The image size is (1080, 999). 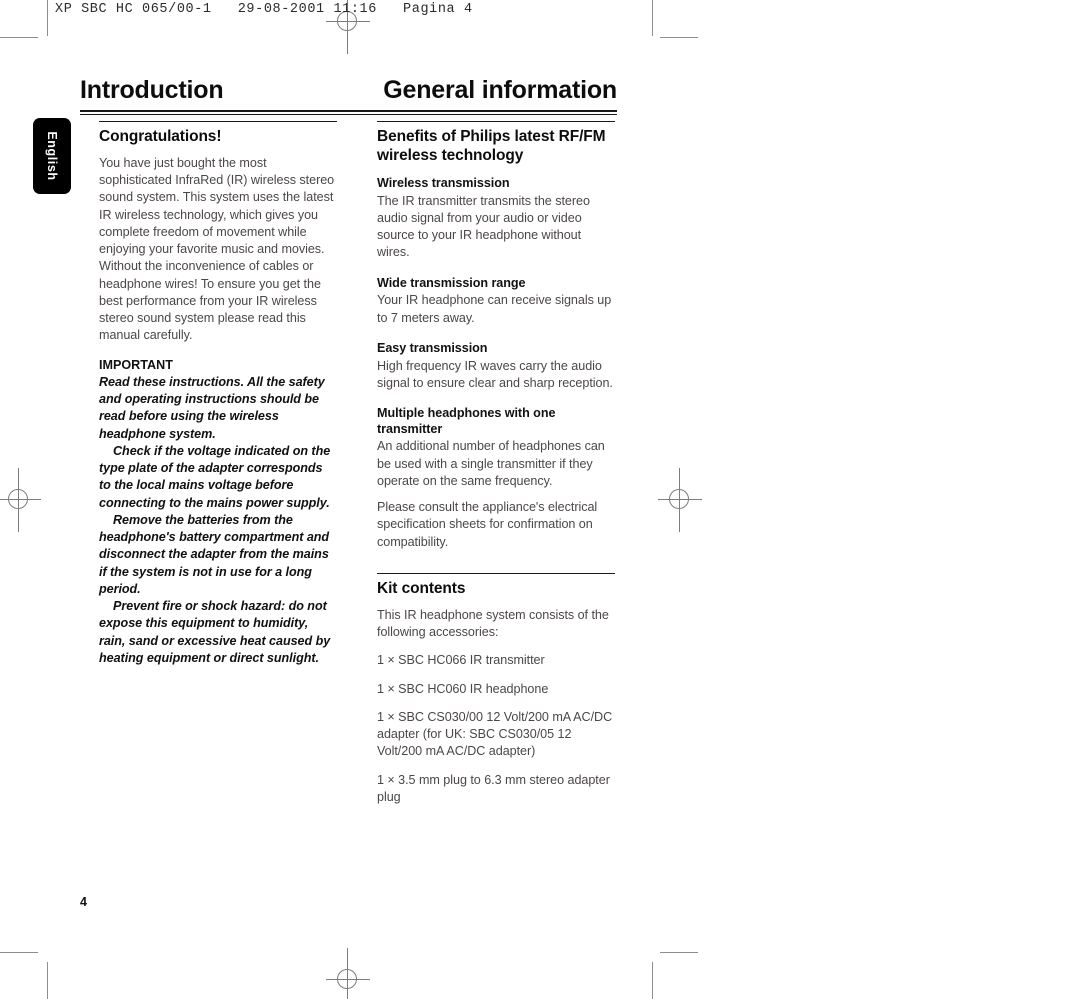 I want to click on section-rule-kit-contents, so click(x=496, y=573).